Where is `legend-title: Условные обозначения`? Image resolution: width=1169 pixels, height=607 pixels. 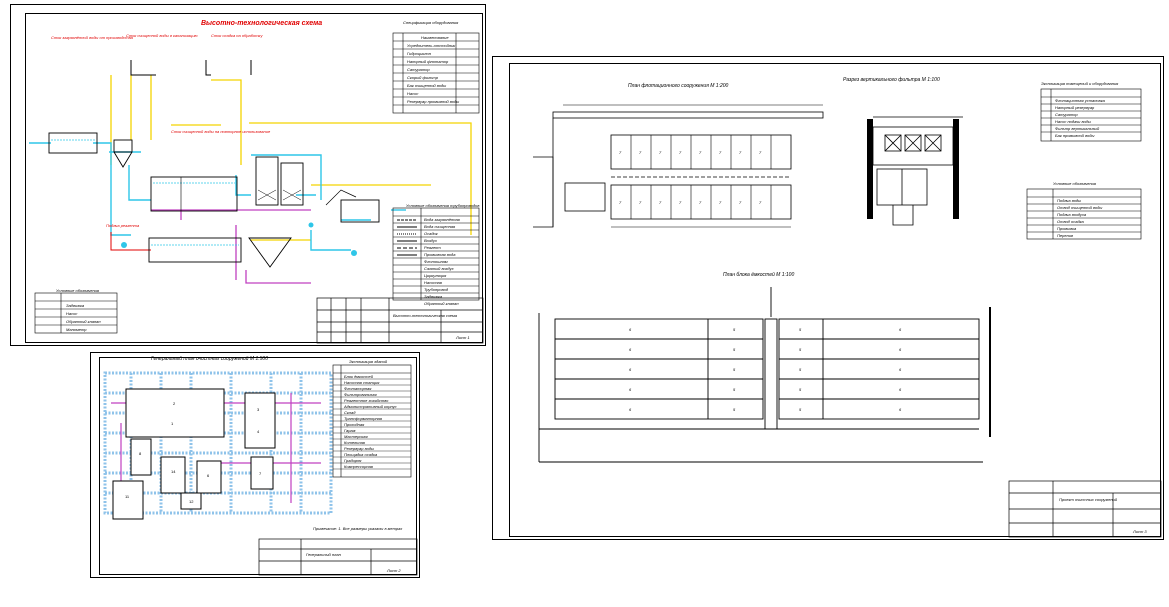
legend-title: Условные обозначения is located at coordinates (1075, 183).